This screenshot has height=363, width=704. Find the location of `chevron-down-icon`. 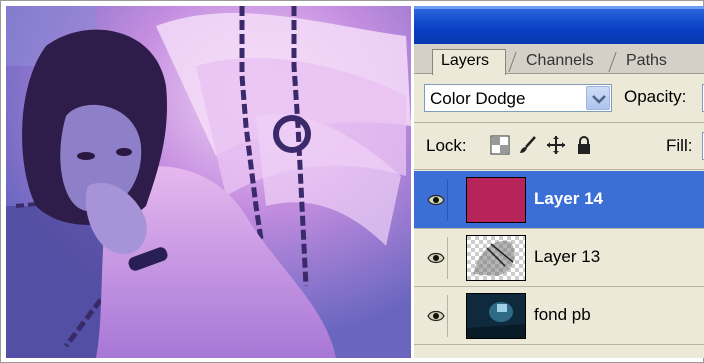

chevron-down-icon is located at coordinates (598, 98).